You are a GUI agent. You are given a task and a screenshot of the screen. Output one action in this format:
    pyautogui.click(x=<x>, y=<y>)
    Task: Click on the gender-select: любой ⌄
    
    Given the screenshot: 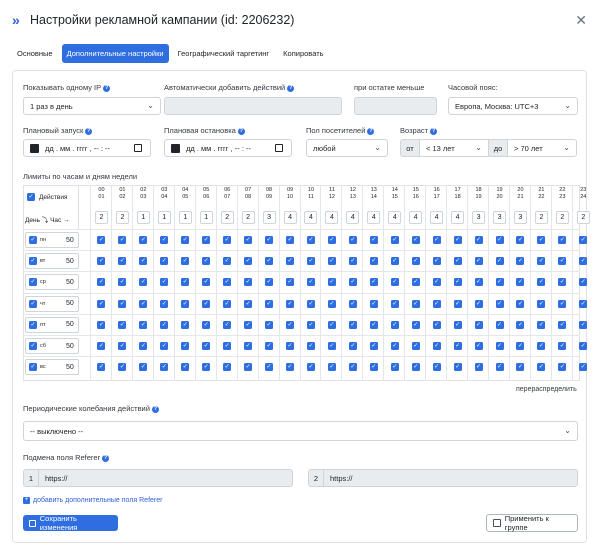 What is the action you would take?
    pyautogui.click(x=347, y=148)
    